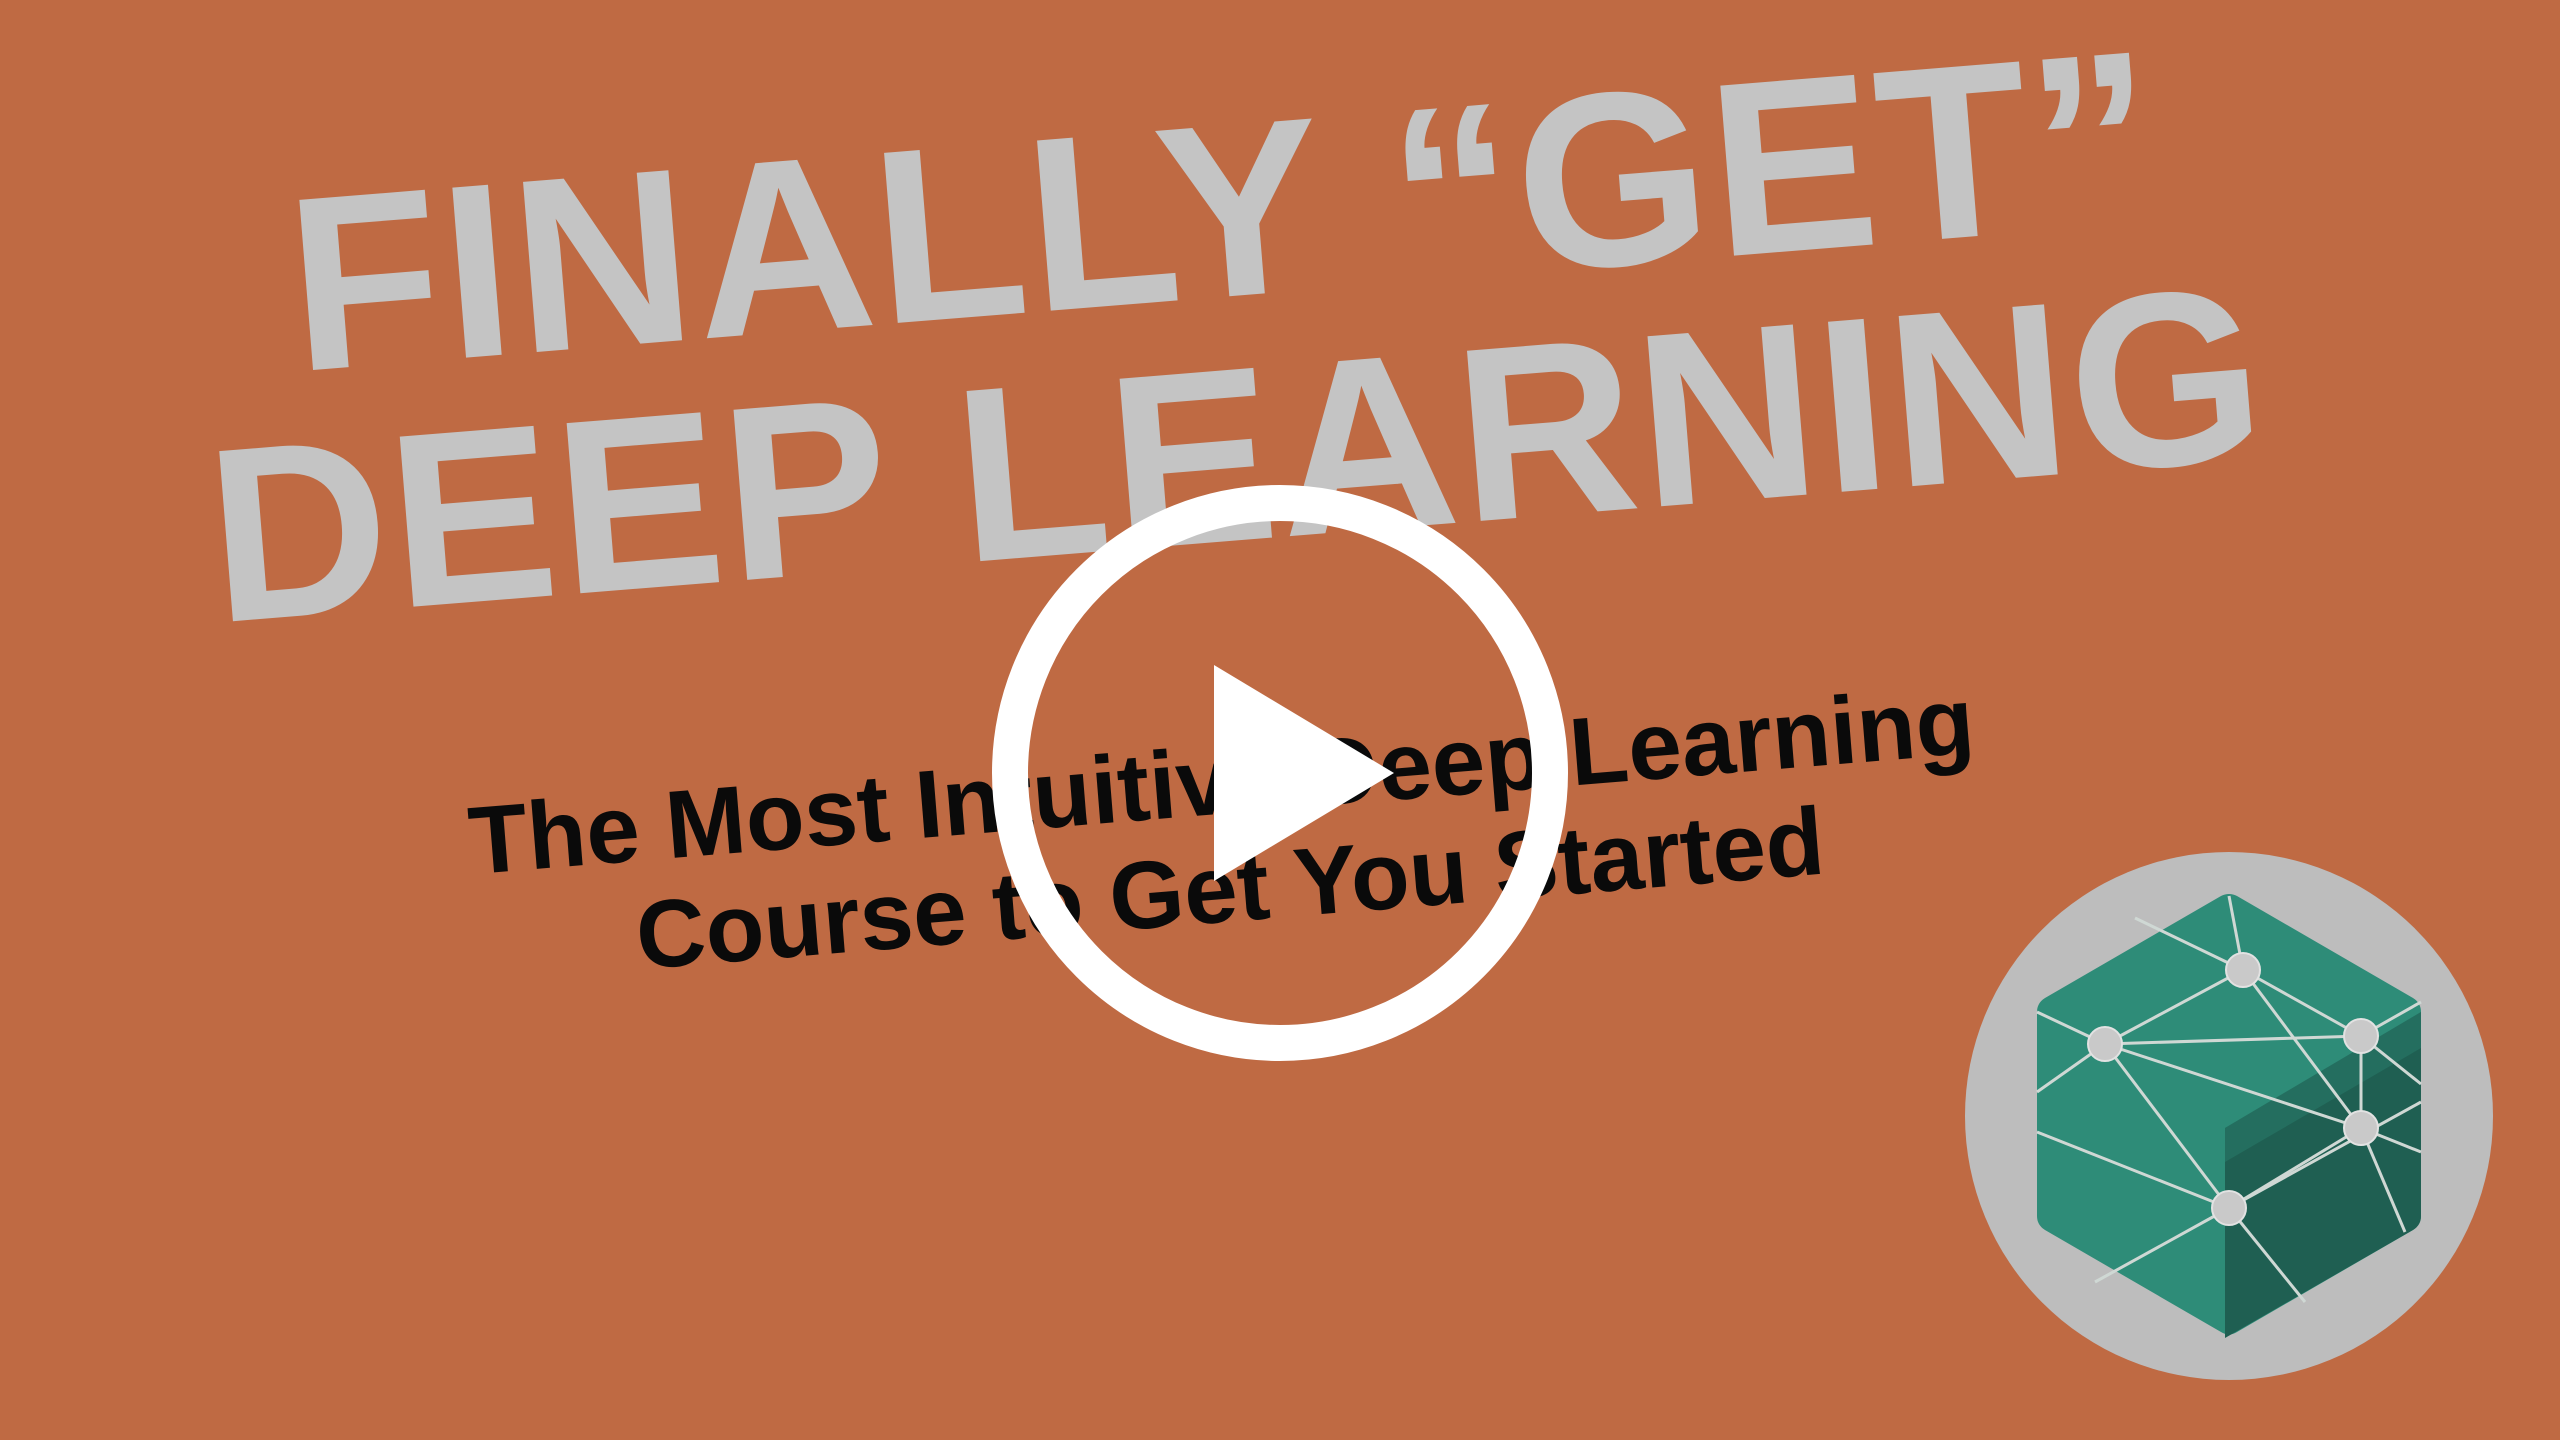  I want to click on play-icon, so click(1280, 773).